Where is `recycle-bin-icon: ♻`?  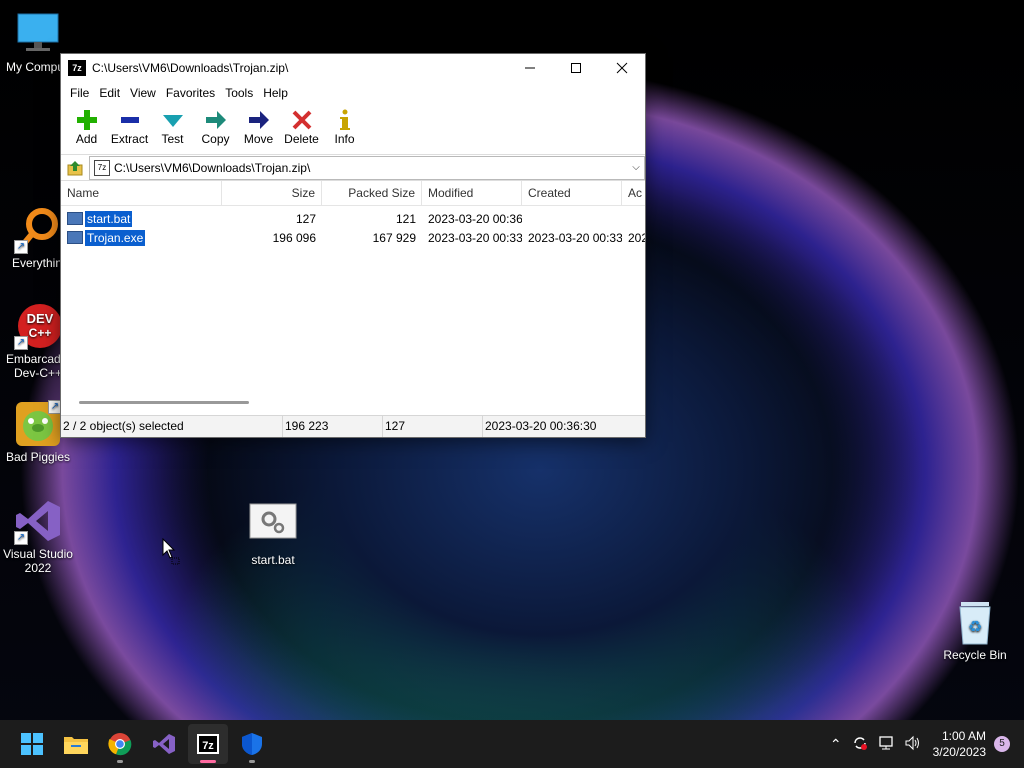
recycle-bin-icon: ♻ is located at coordinates (975, 622).